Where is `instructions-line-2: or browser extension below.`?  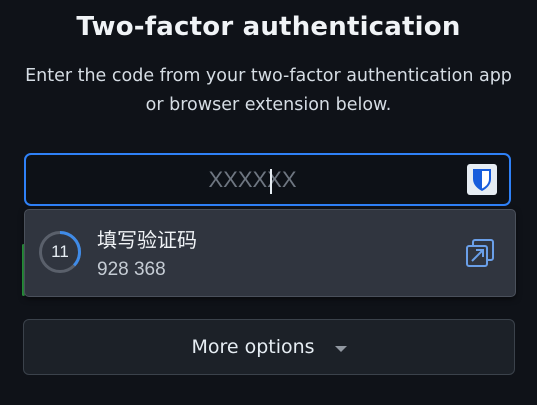
instructions-line-2: or browser extension below. is located at coordinates (268, 105).